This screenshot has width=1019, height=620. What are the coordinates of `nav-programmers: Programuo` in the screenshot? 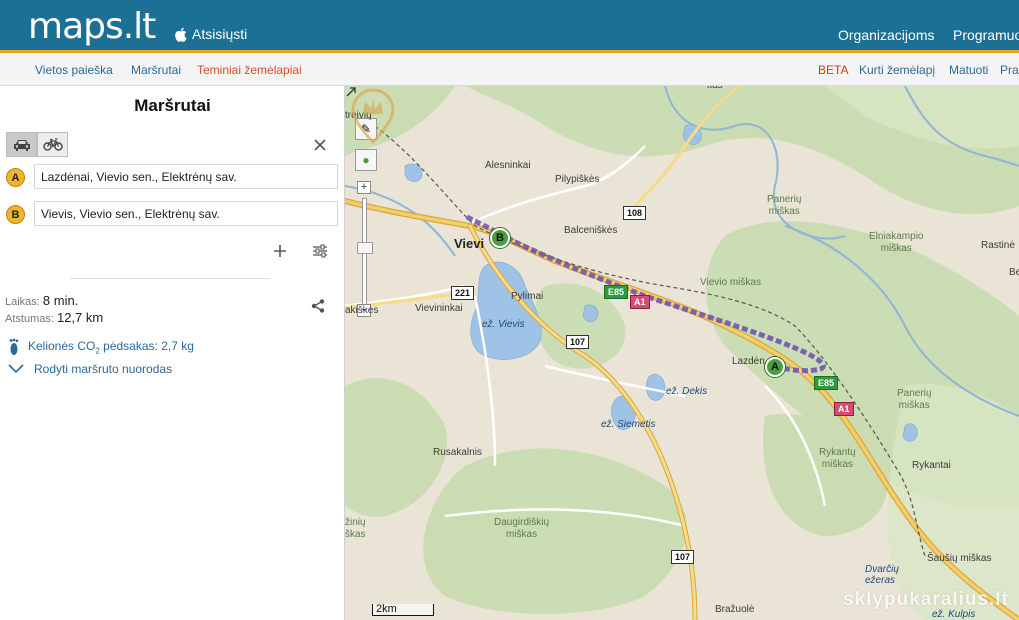 It's located at (986, 35).